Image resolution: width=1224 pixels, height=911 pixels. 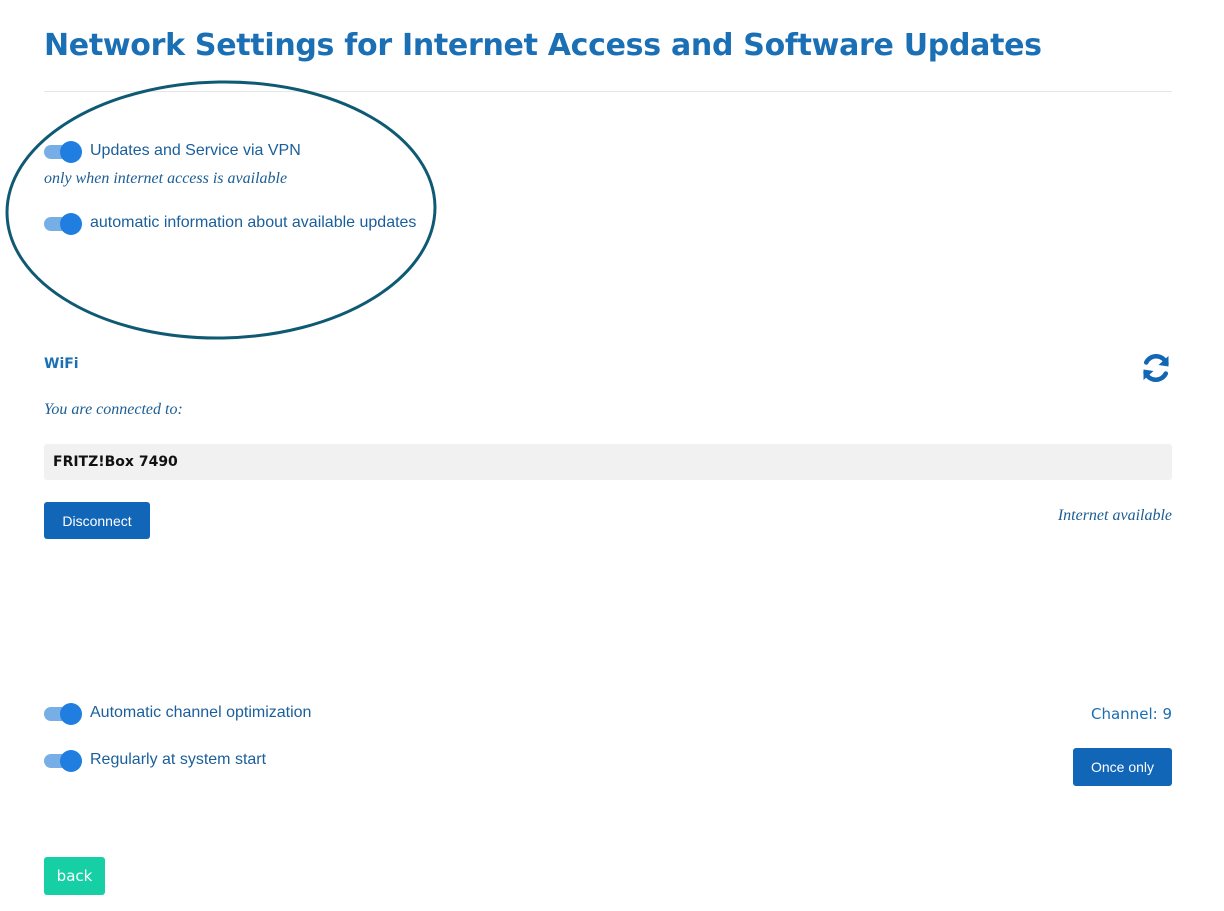 I want to click on channel-optimization-row: Automatic channel optimization, so click(x=178, y=714).